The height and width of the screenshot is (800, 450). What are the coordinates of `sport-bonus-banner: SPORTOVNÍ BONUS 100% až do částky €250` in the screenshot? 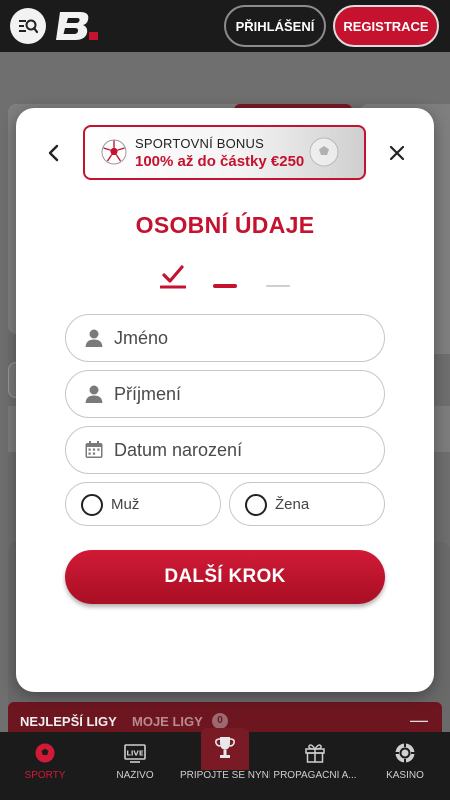 It's located at (224, 152).